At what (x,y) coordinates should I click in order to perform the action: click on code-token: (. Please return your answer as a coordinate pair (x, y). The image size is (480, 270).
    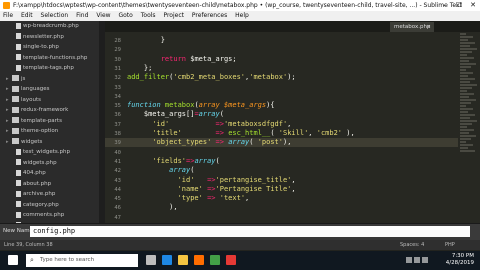
    Looking at the image, I should click on (192, 170).